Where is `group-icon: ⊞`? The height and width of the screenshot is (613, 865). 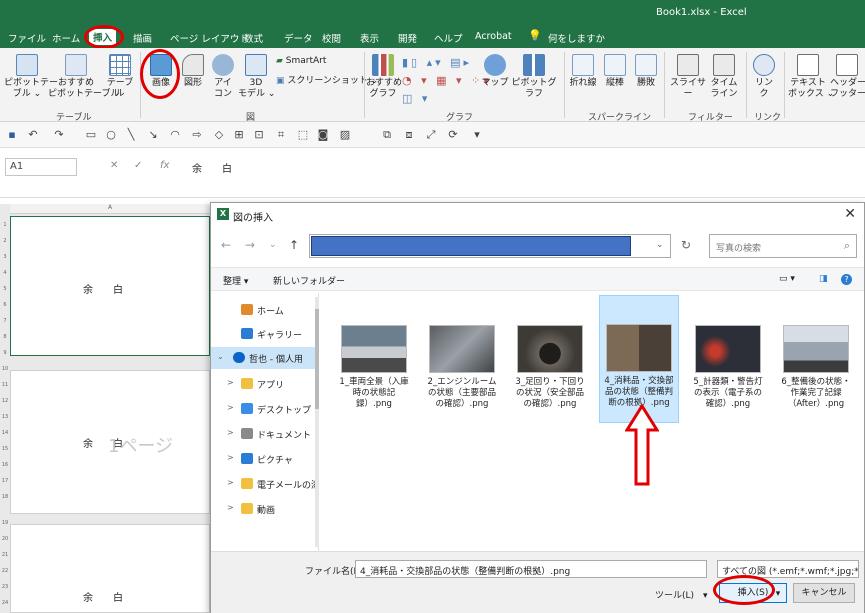 group-icon: ⊞ is located at coordinates (239, 135).